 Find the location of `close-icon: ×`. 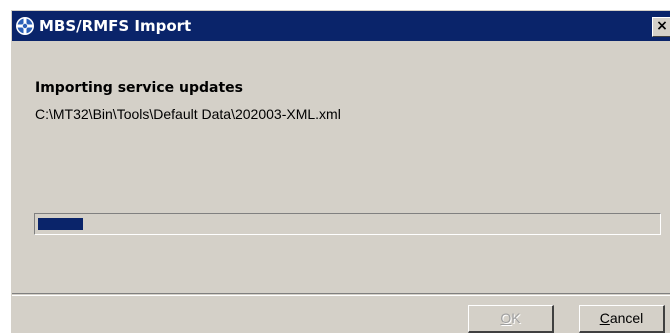

close-icon: × is located at coordinates (662, 26).